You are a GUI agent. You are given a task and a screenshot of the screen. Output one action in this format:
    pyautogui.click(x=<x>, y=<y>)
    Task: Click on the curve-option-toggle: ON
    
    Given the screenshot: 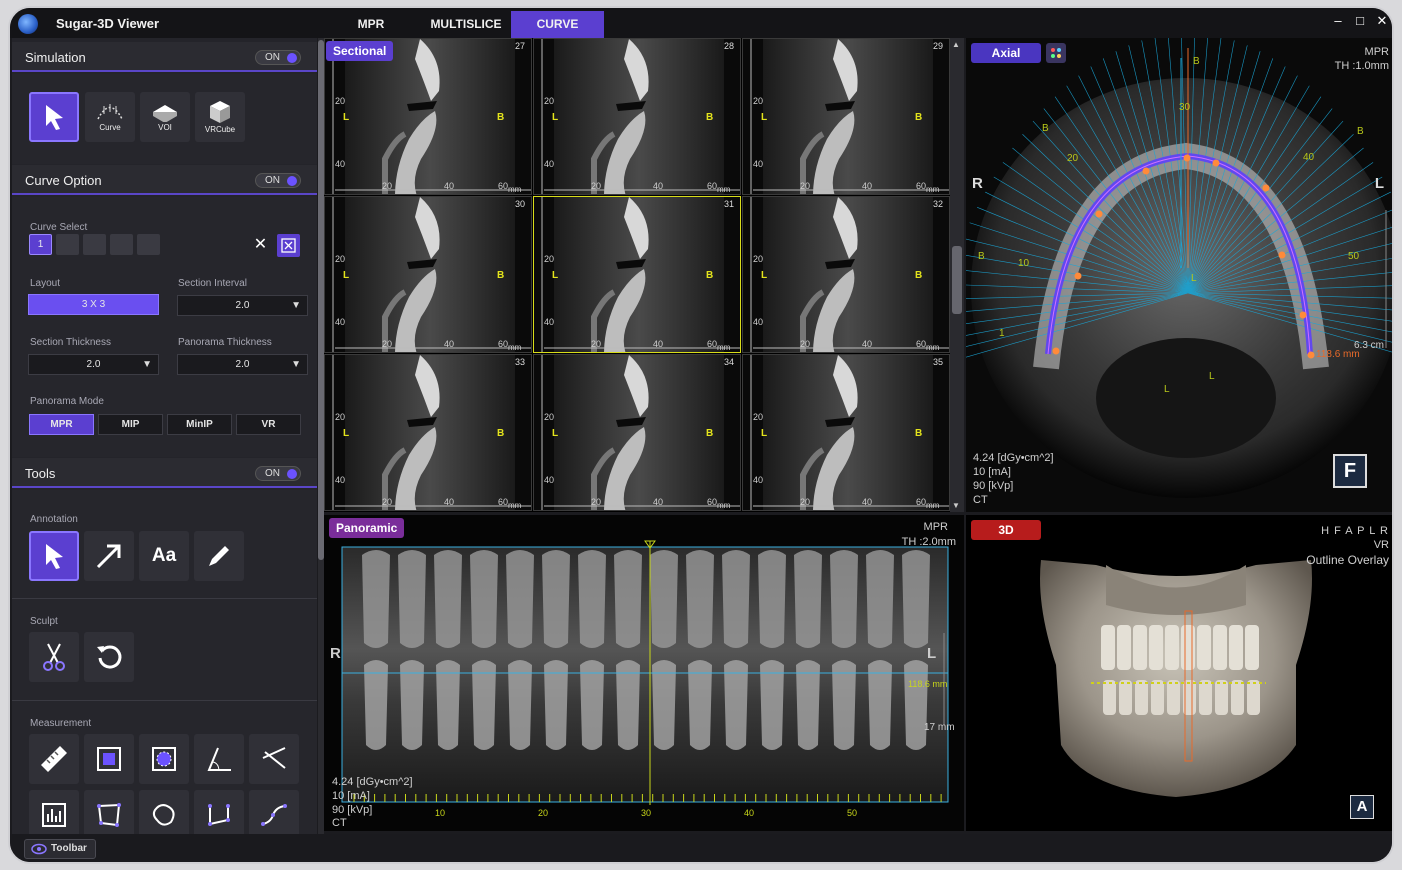 What is the action you would take?
    pyautogui.click(x=278, y=180)
    